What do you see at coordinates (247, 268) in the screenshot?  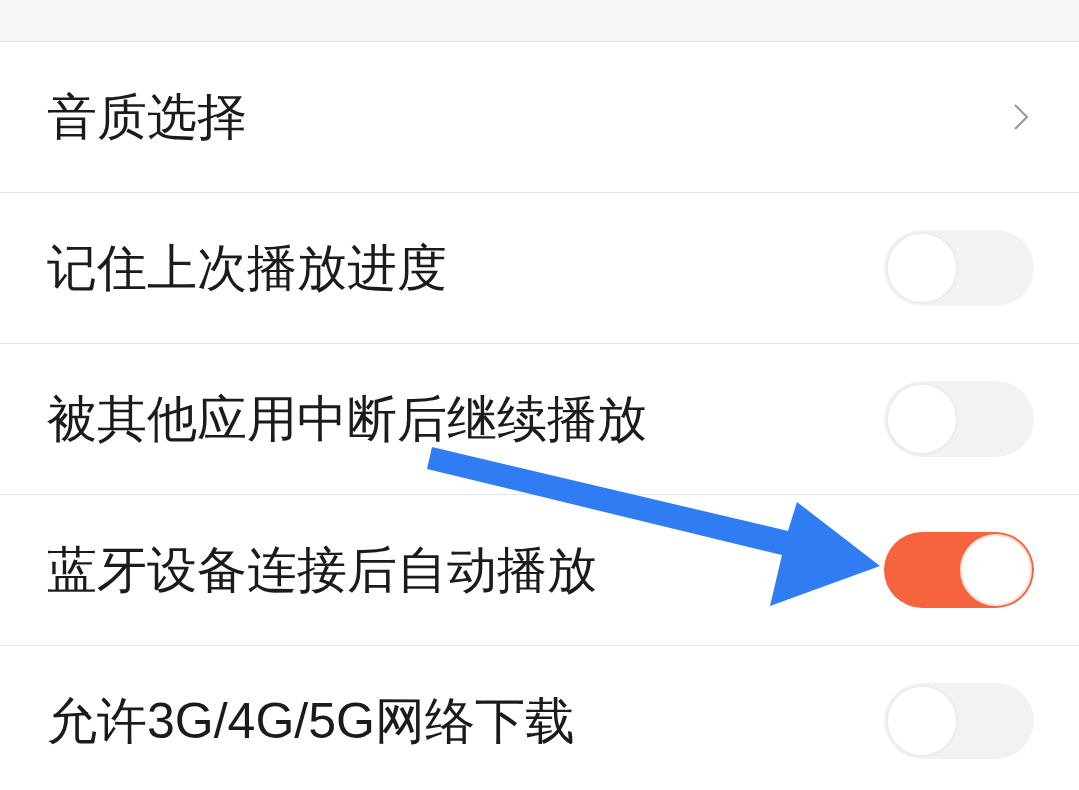 I see `setting-label: 记住上次播放进度` at bounding box center [247, 268].